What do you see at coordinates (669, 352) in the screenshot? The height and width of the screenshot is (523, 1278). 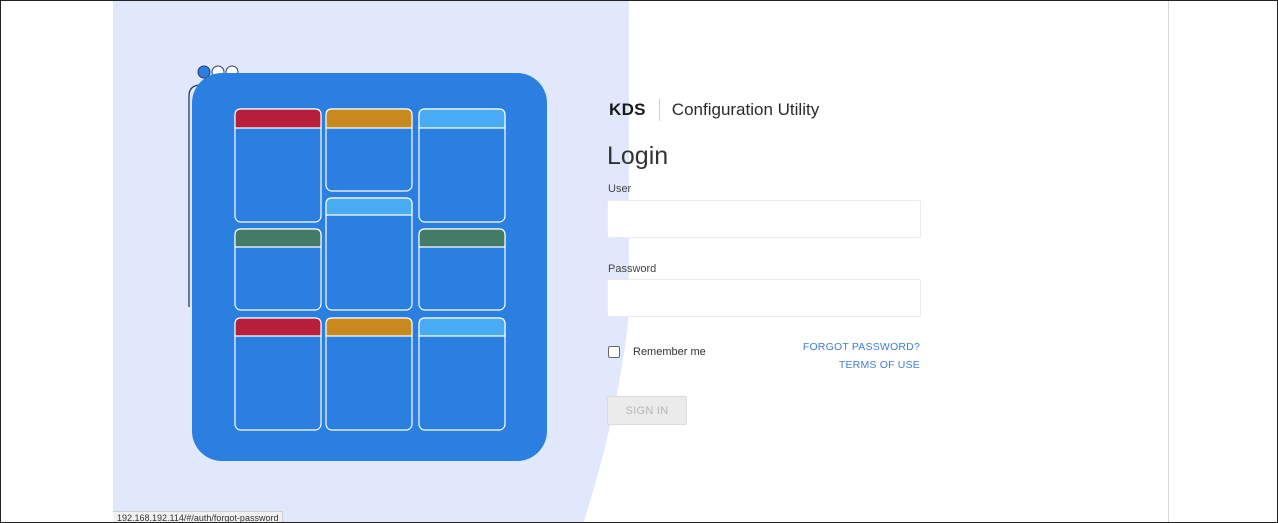 I see `remember-me-label: Remember me` at bounding box center [669, 352].